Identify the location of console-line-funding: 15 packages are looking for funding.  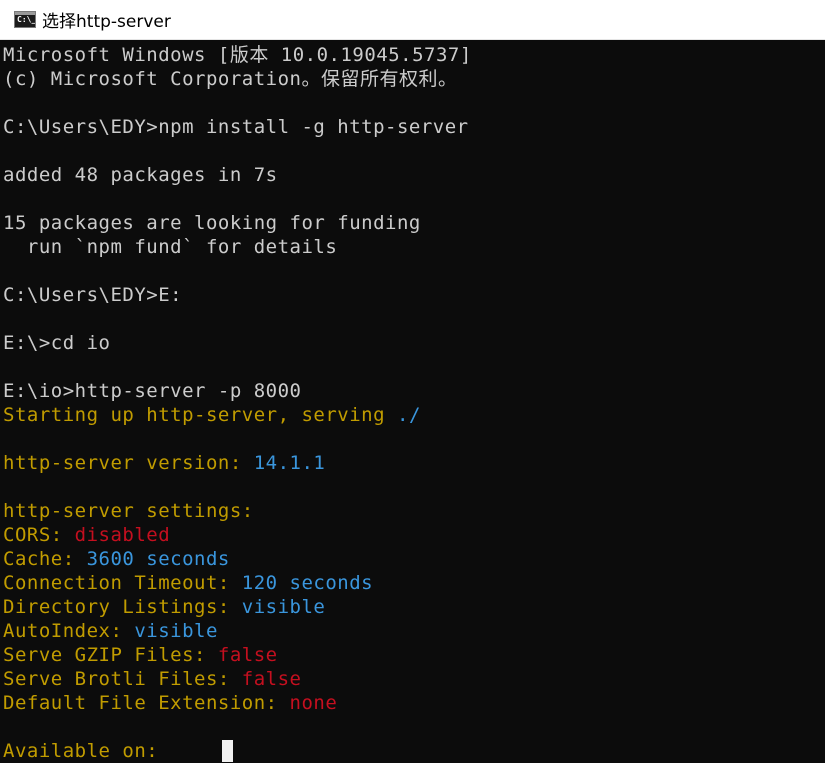
(212, 223).